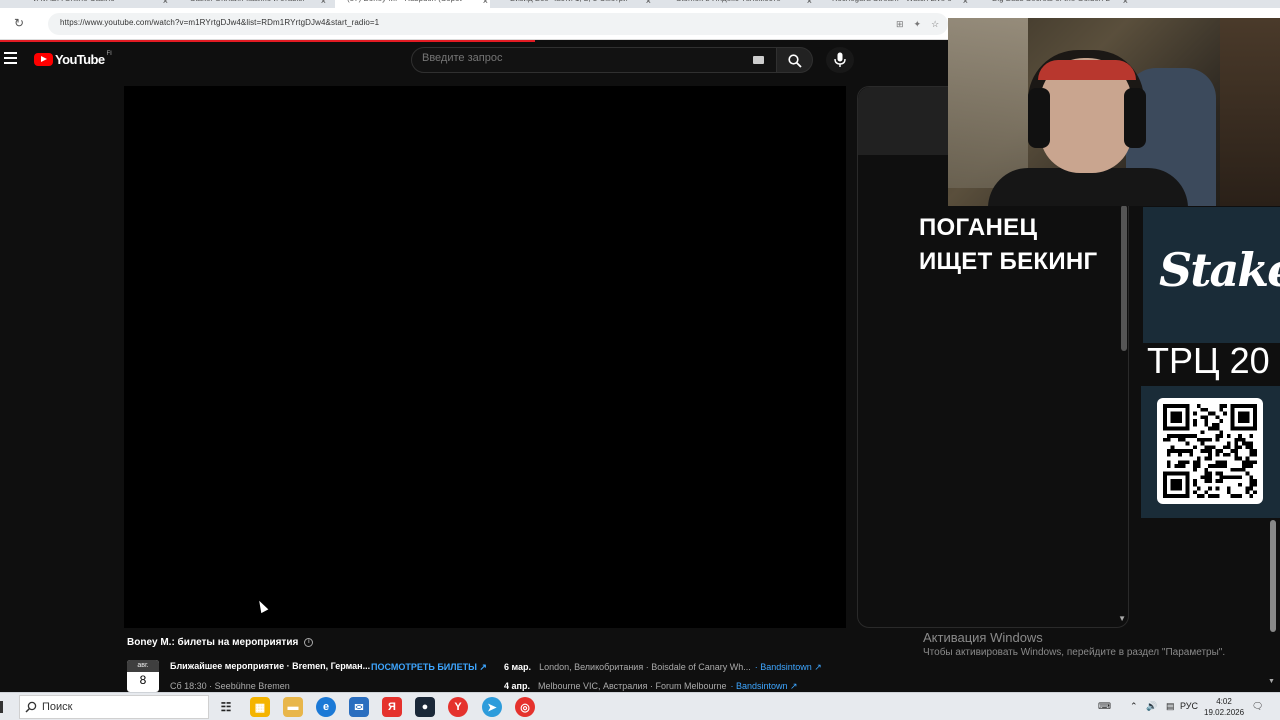 This screenshot has height=720, width=1280. I want to click on taskbar-search: Поиск, so click(114, 707).